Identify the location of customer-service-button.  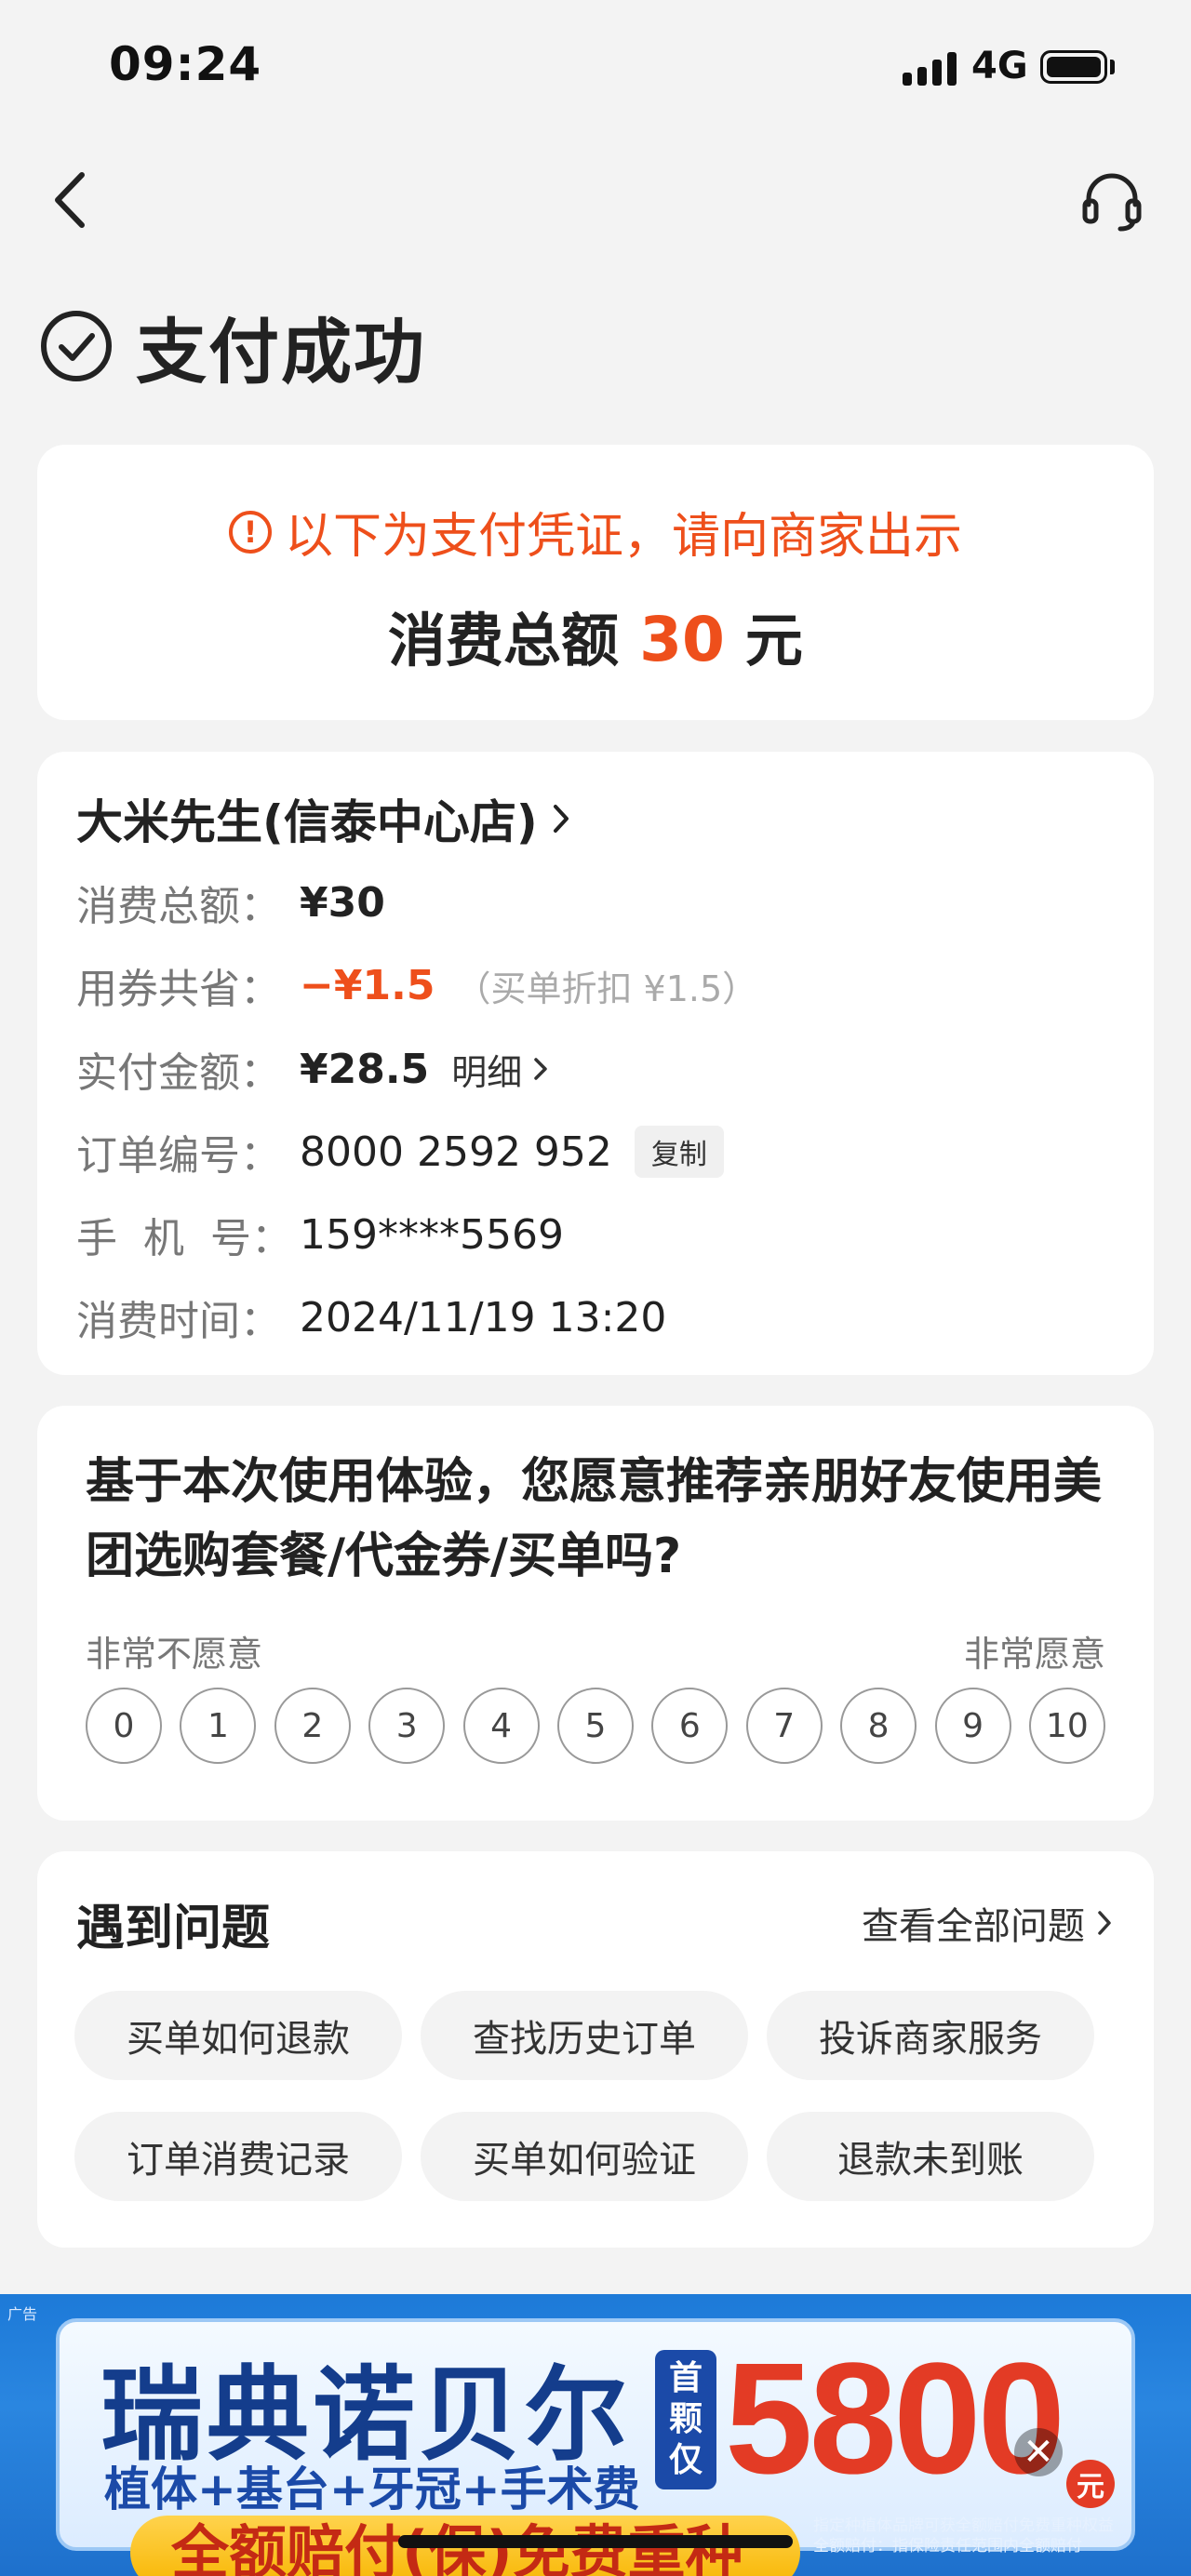
(1111, 200).